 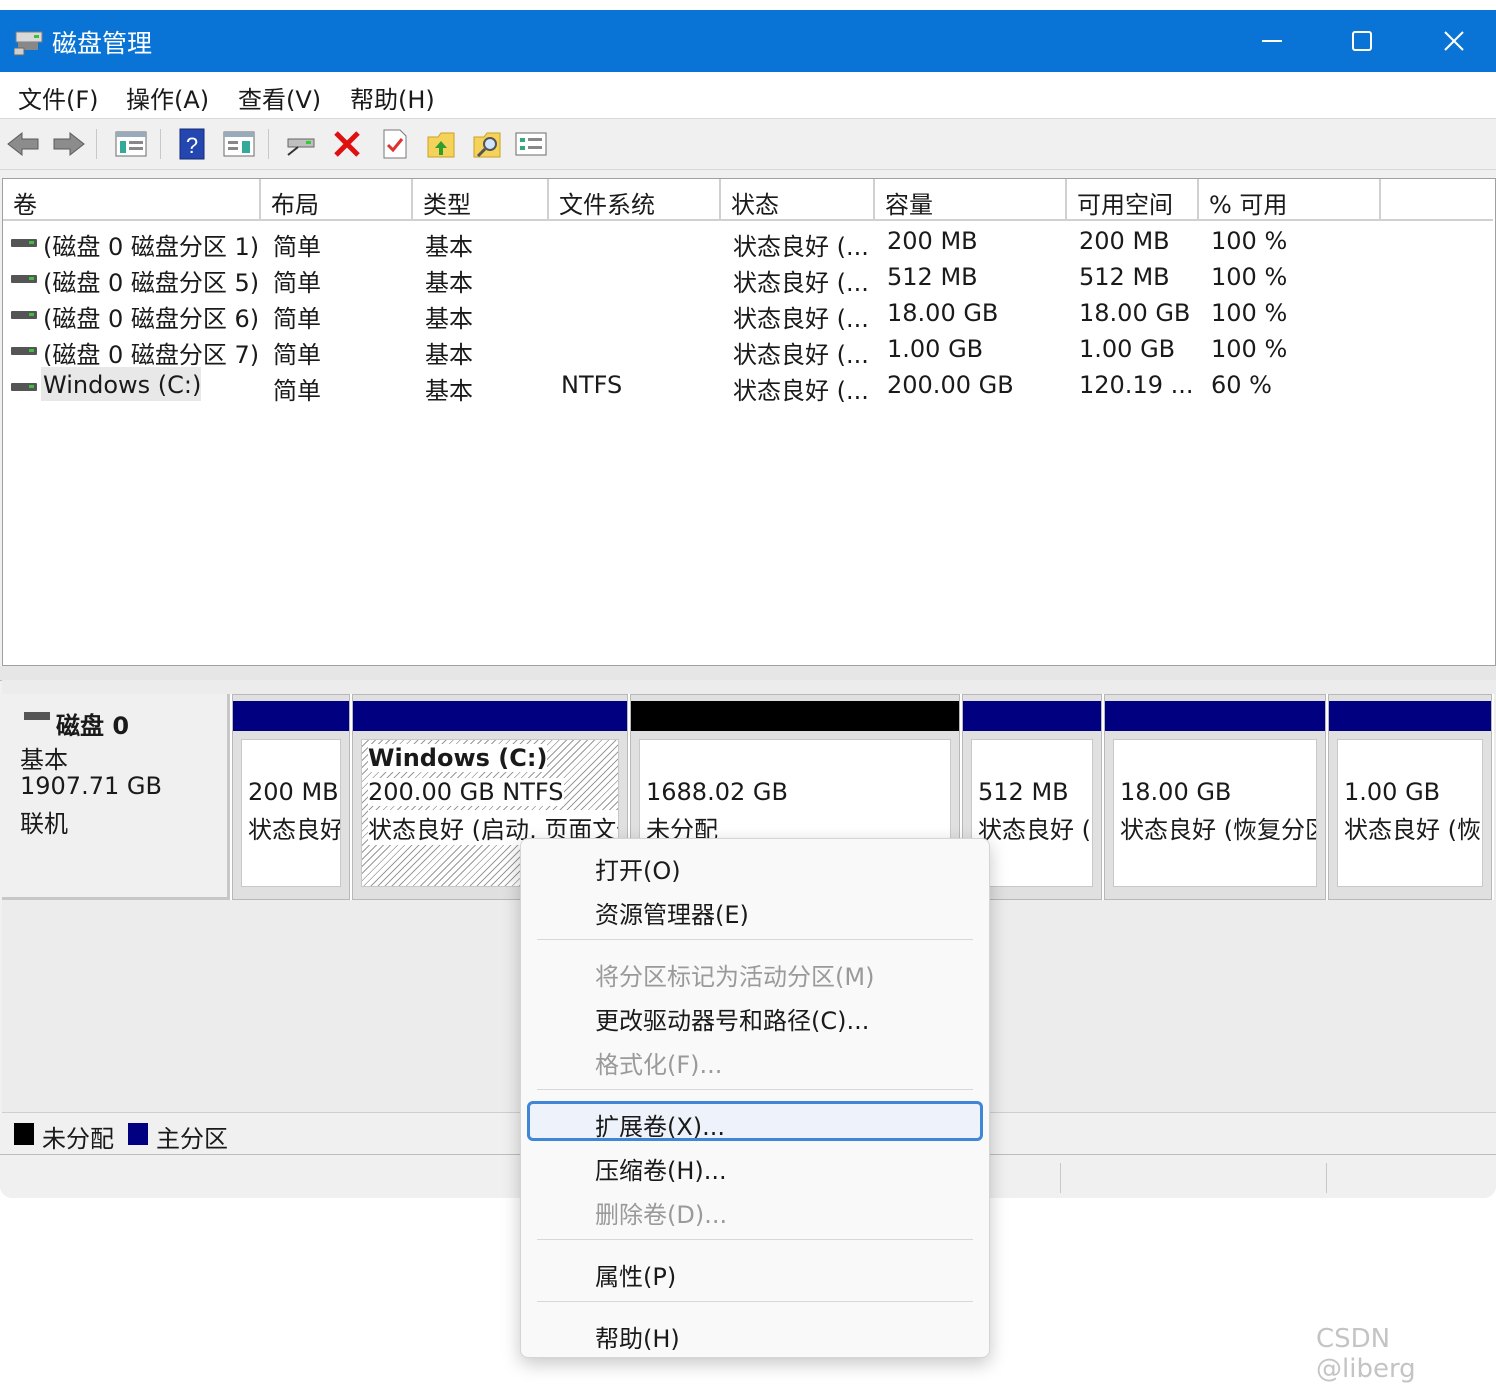 I want to click on partition-size: 1688.02 GB, so click(x=717, y=792).